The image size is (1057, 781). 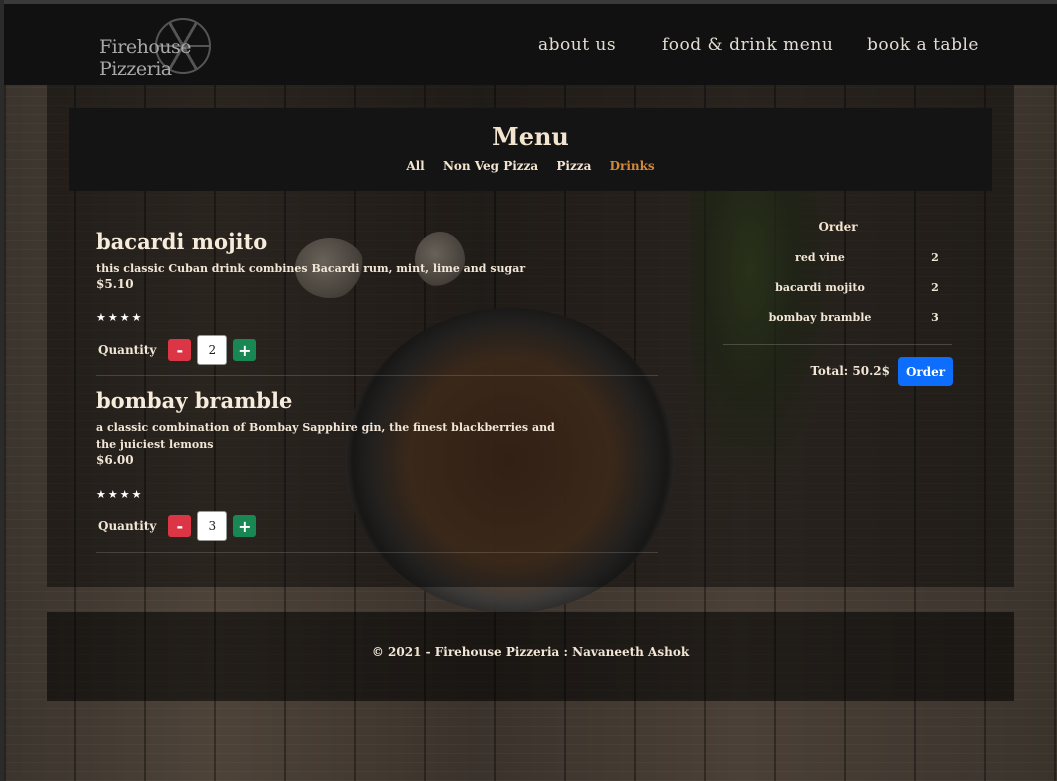 What do you see at coordinates (115, 460) in the screenshot?
I see `item-price: $6.00` at bounding box center [115, 460].